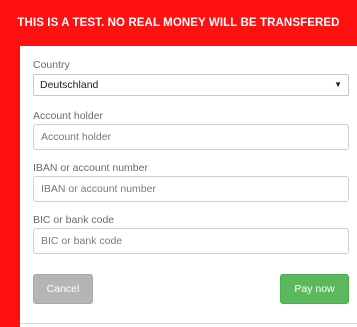 The width and height of the screenshot is (357, 327). What do you see at coordinates (90, 168) in the screenshot?
I see `iban-label: IBAN or account number` at bounding box center [90, 168].